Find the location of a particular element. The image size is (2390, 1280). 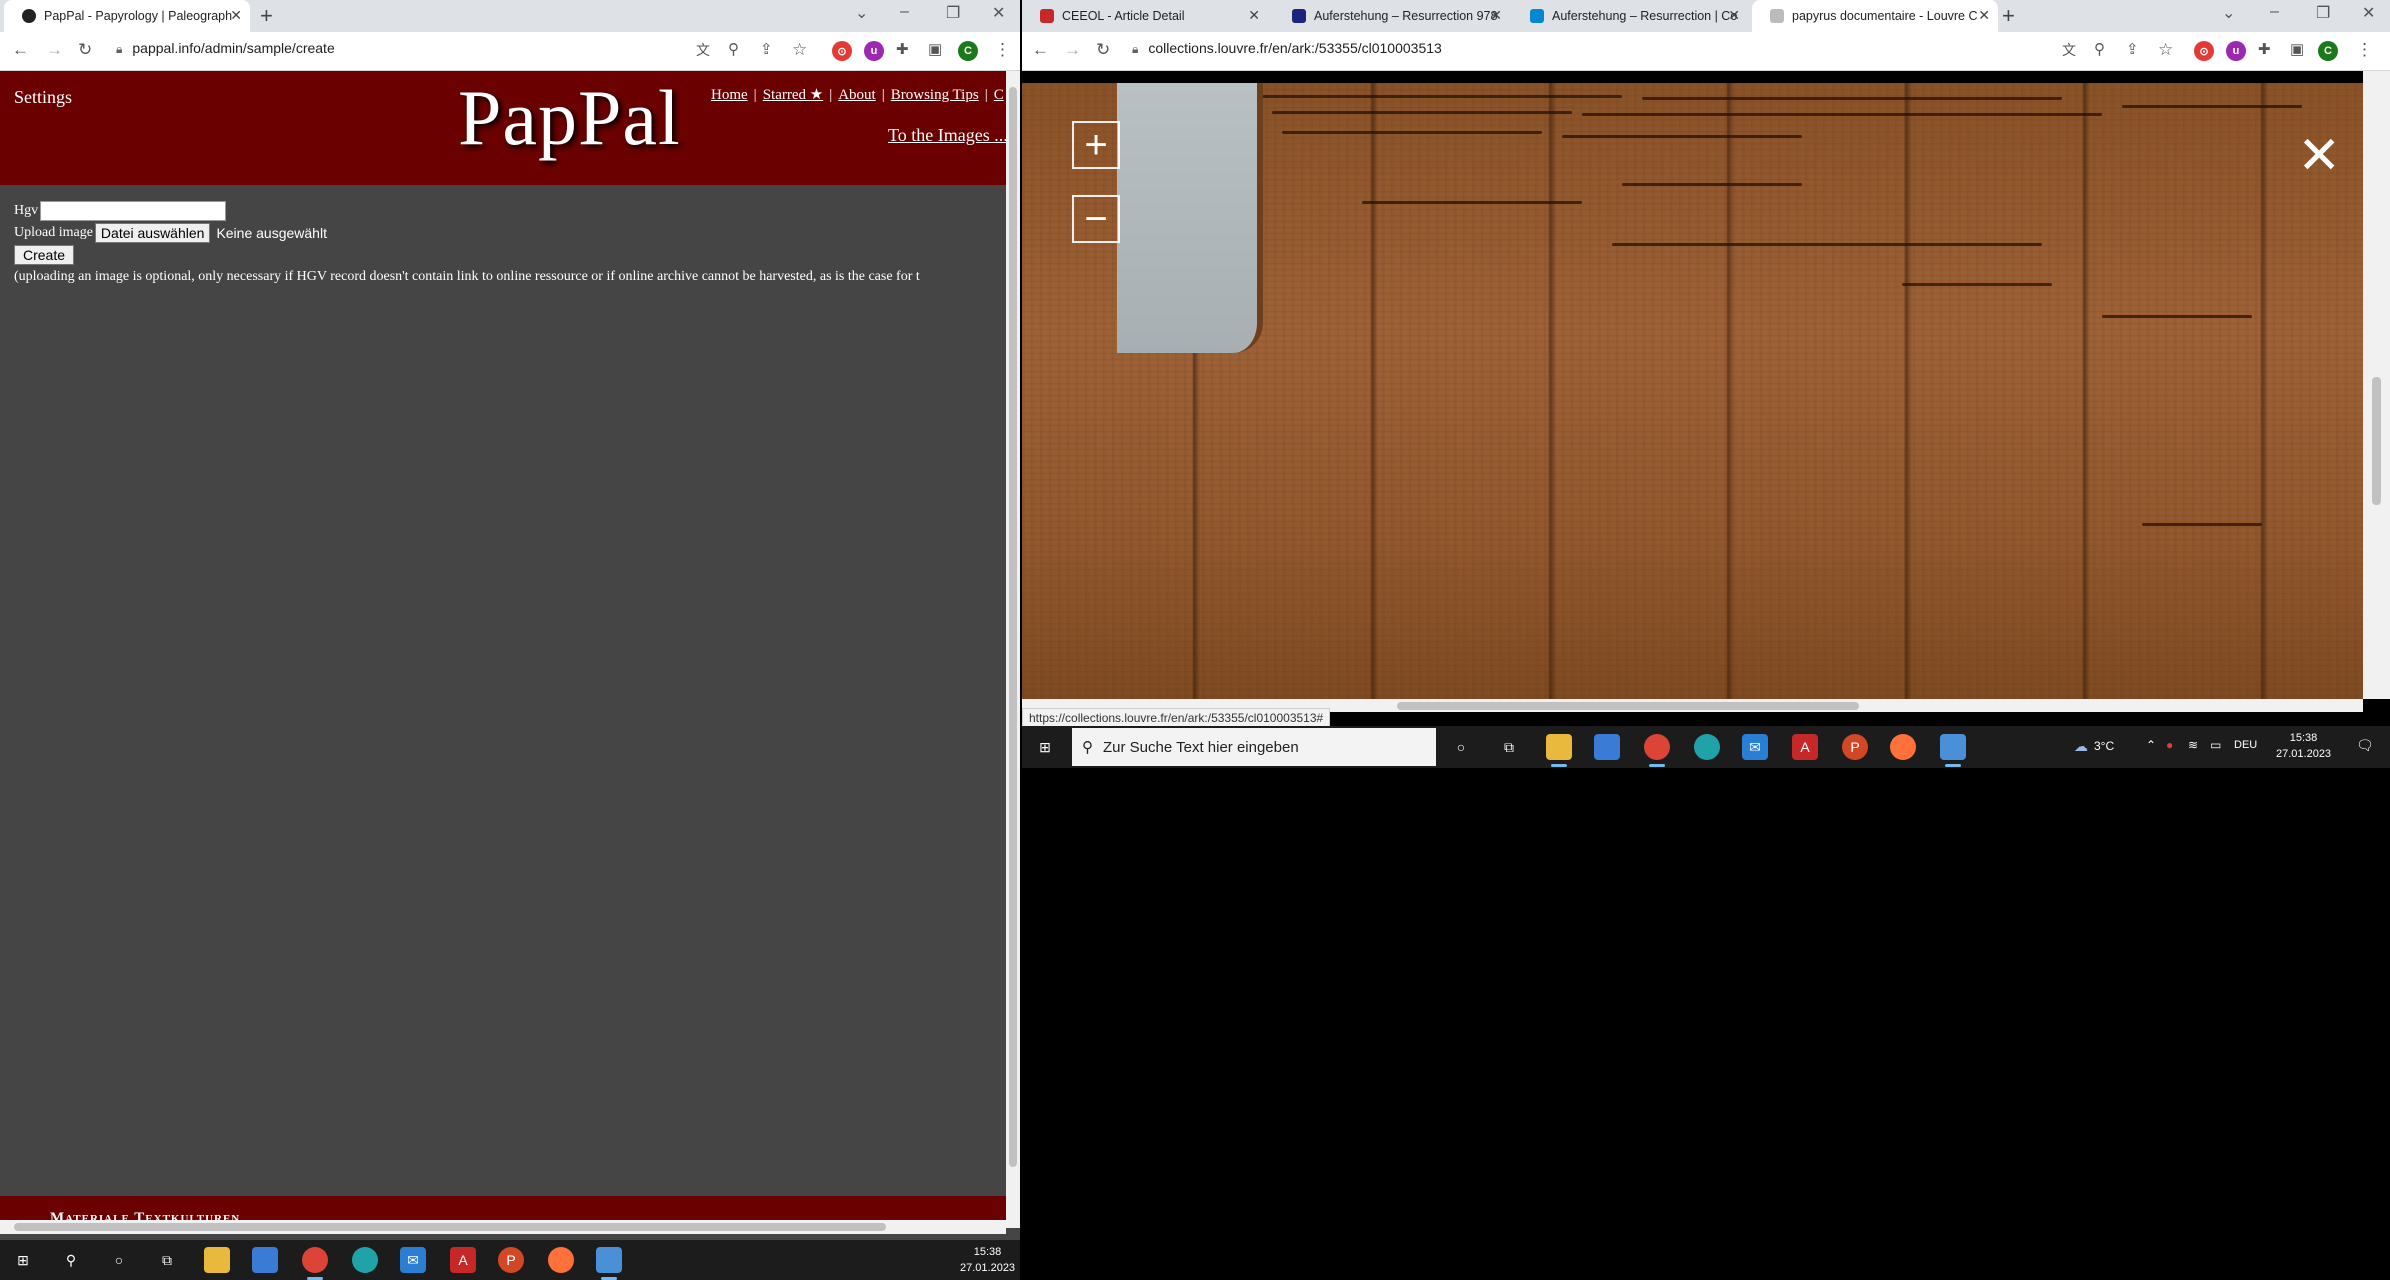

file-explorer-icon is located at coordinates (217, 1260).